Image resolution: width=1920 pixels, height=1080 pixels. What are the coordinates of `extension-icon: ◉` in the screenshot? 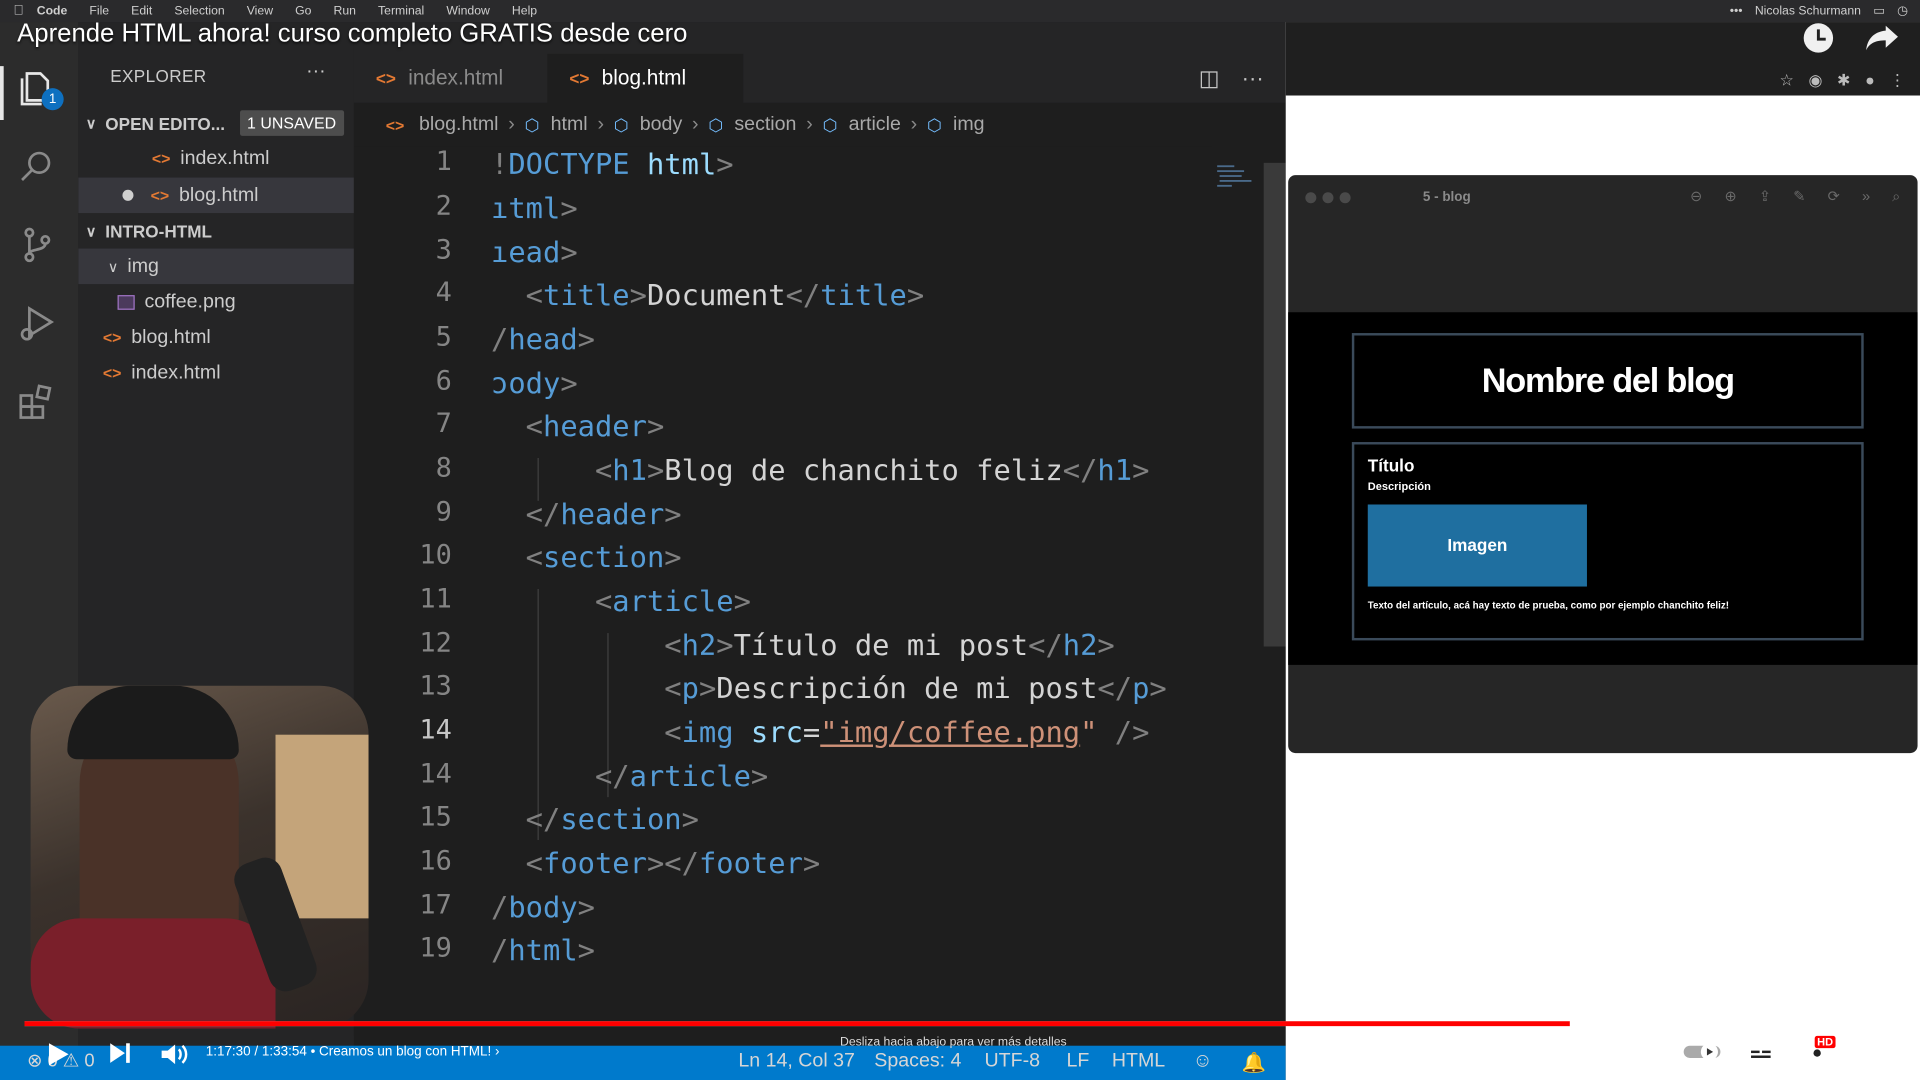 It's located at (1815, 81).